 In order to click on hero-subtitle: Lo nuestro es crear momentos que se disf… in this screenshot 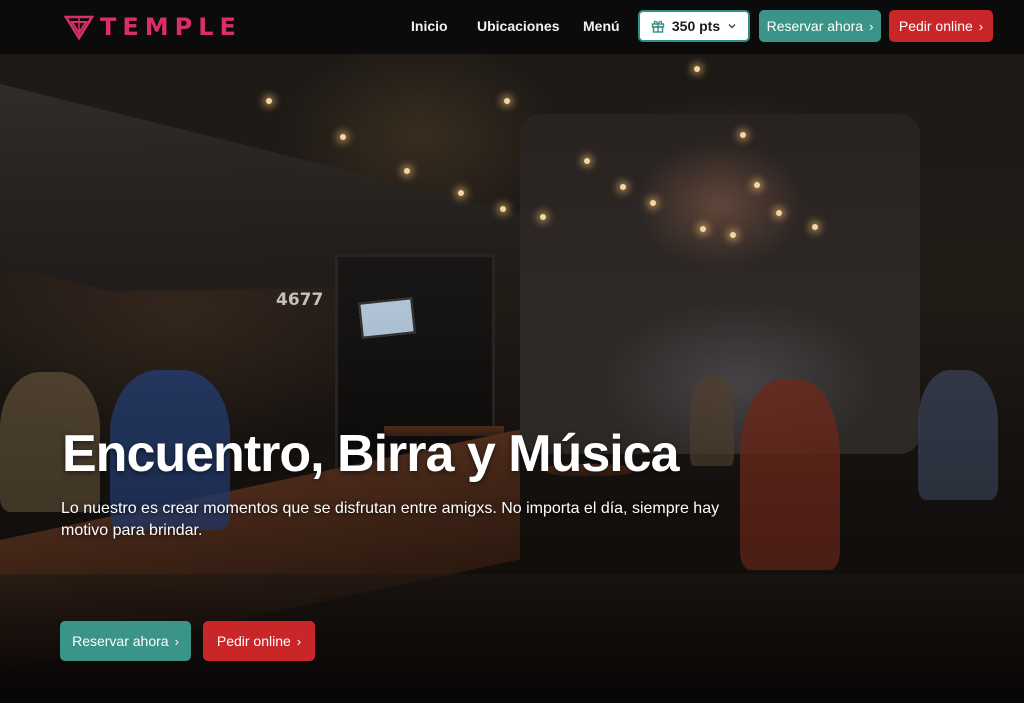, I will do `click(390, 519)`.